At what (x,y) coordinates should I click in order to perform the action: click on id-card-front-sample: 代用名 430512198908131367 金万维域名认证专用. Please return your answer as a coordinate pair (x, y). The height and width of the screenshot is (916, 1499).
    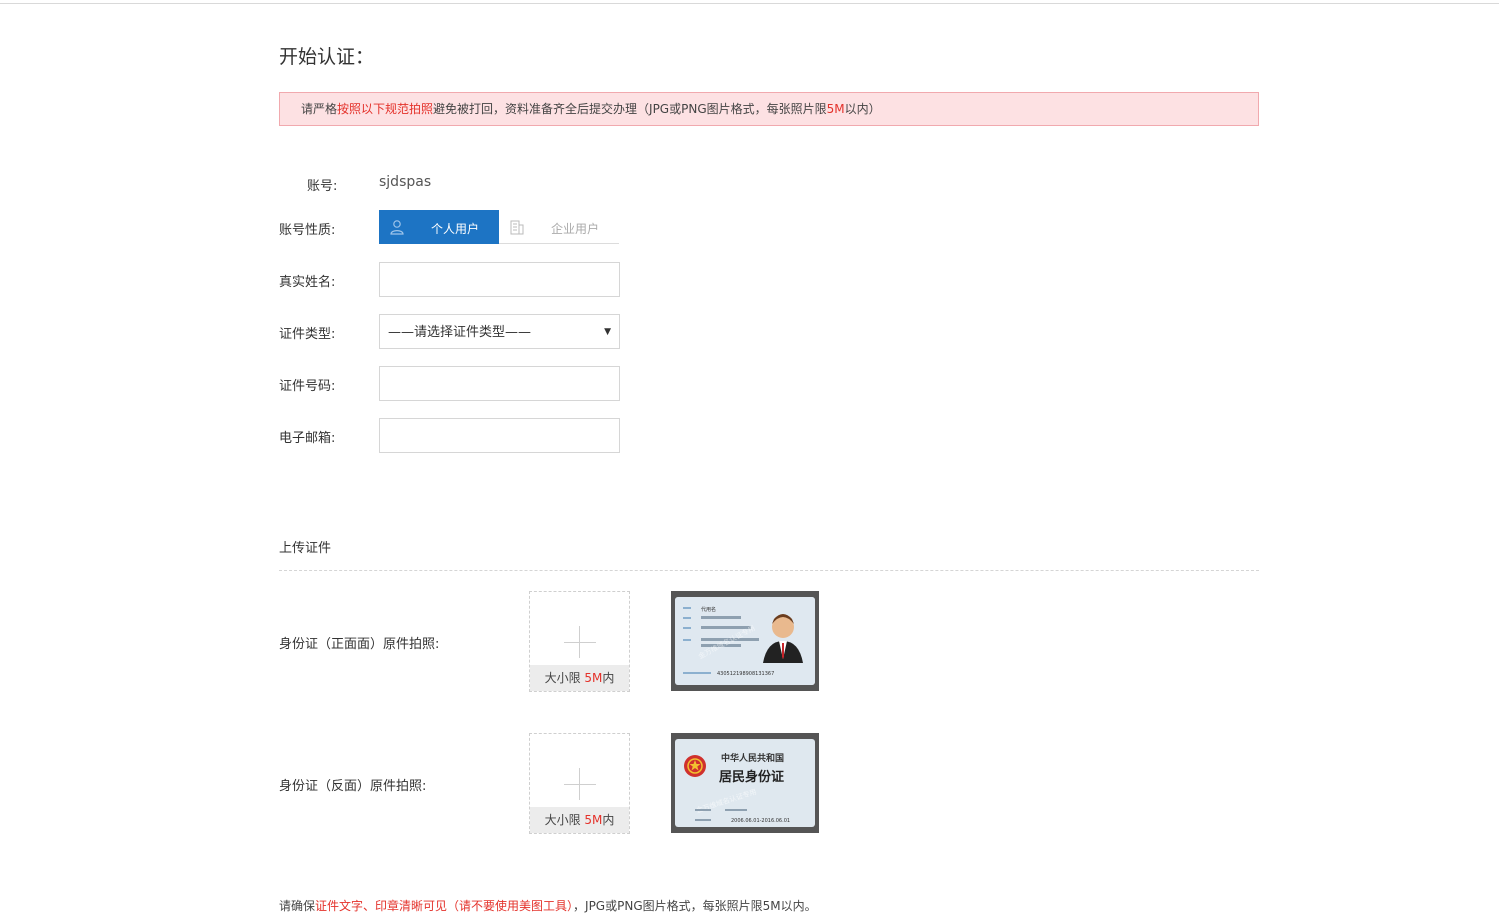
    Looking at the image, I should click on (745, 641).